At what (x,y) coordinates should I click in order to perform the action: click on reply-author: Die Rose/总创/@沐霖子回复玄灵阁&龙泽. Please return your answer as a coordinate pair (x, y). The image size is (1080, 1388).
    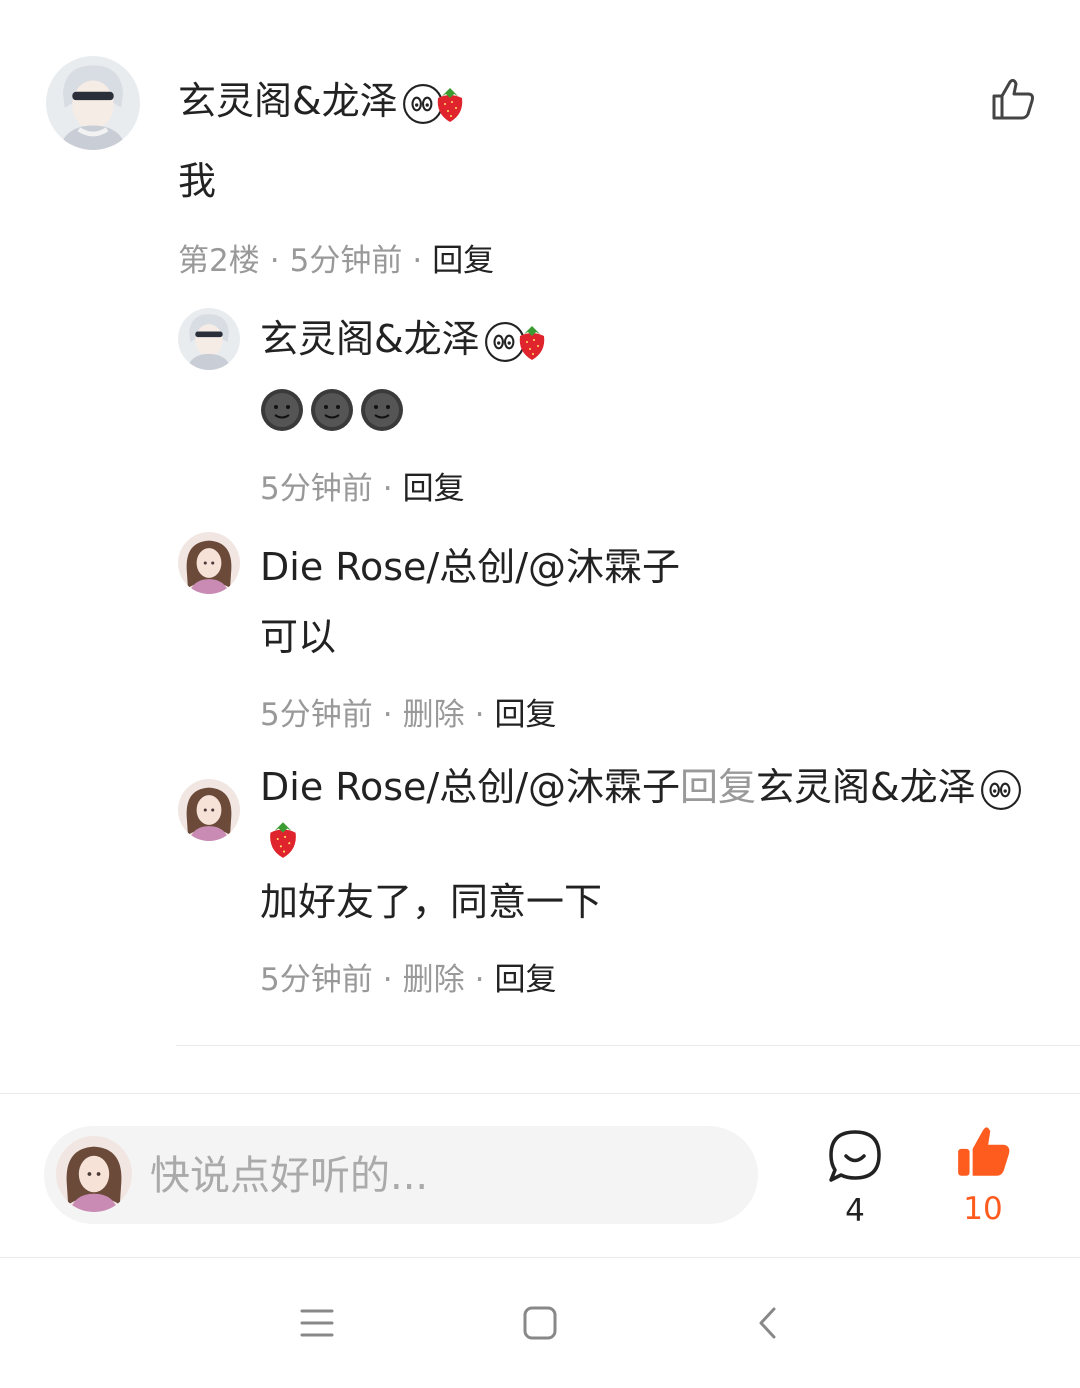
    Looking at the image, I should click on (650, 789).